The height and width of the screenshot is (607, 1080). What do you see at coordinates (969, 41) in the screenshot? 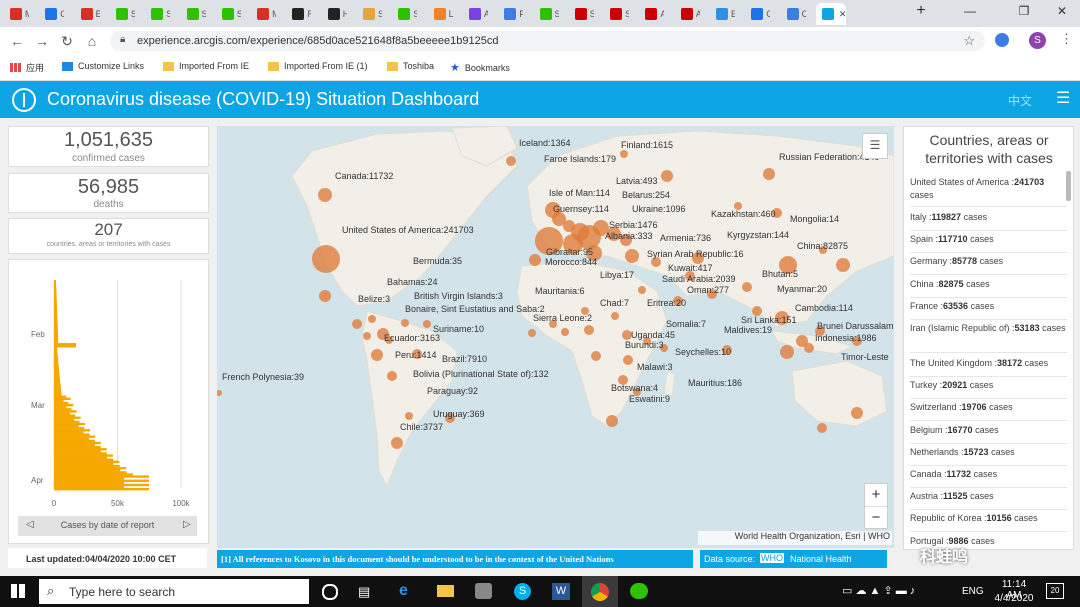
I see `bookmark-star-icon: ☆` at bounding box center [969, 41].